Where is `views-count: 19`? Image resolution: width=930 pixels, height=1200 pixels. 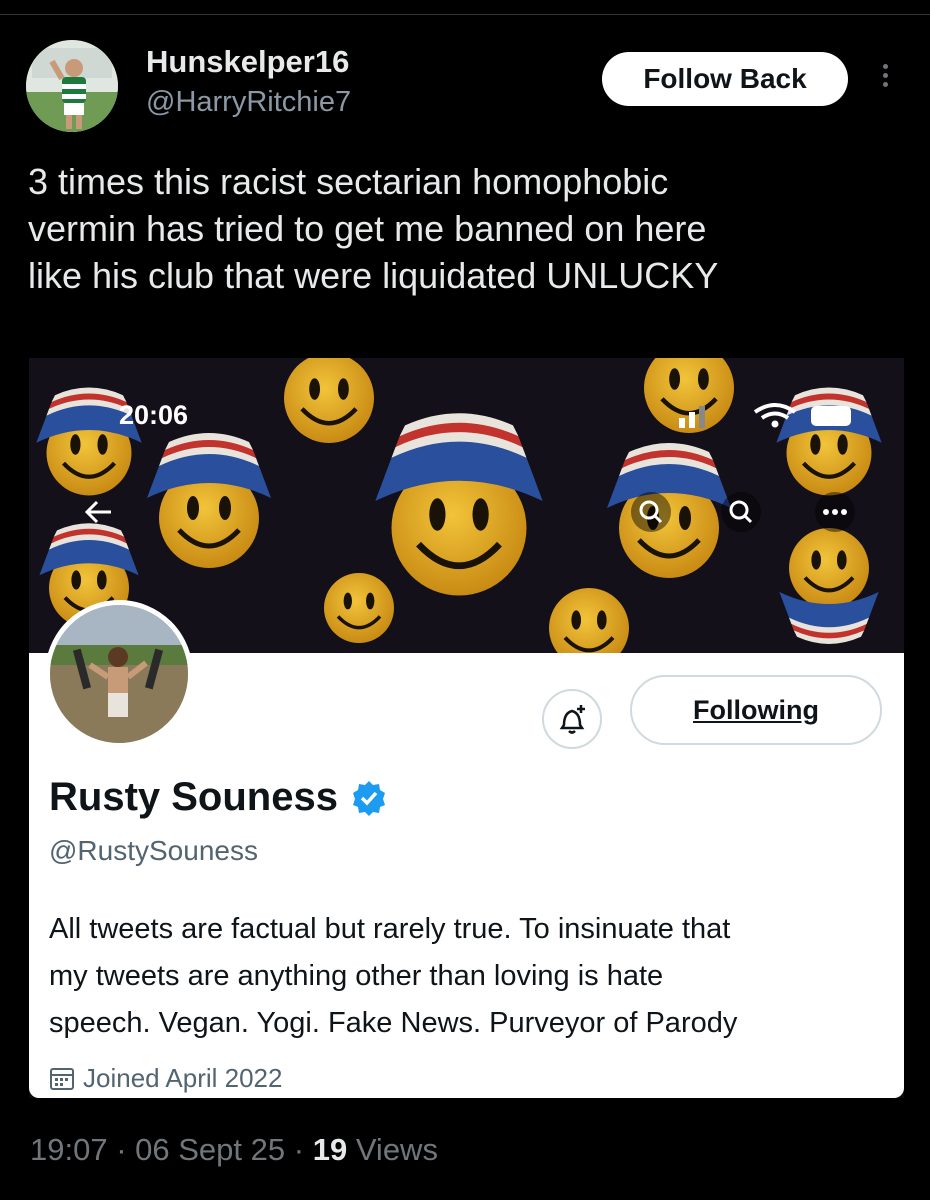 views-count: 19 is located at coordinates (330, 1149).